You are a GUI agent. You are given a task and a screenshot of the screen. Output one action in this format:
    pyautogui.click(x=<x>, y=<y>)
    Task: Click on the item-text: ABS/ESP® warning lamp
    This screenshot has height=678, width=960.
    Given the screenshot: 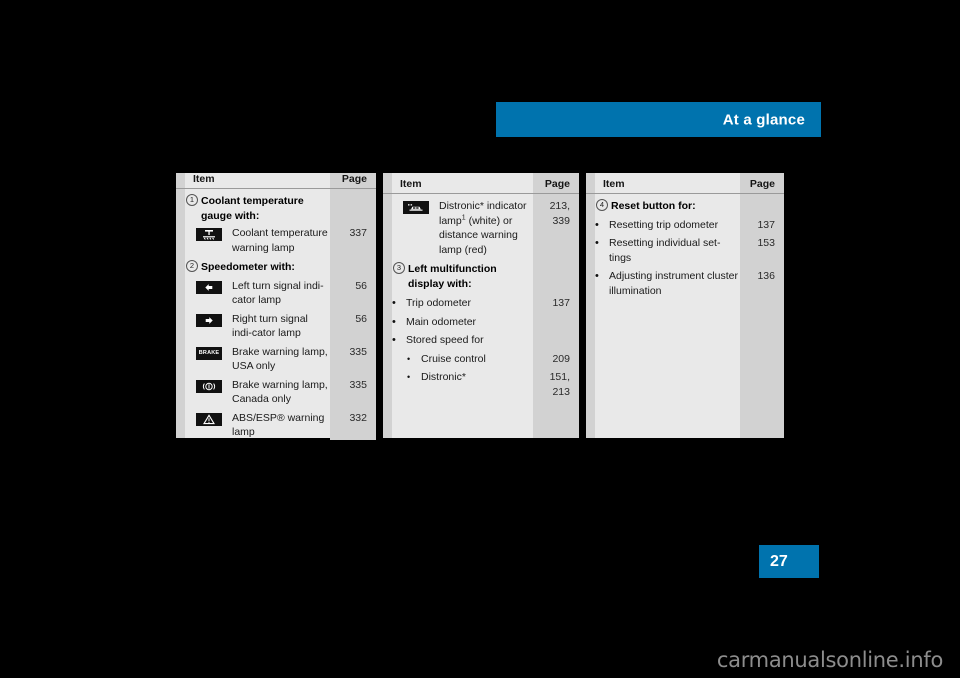 What is the action you would take?
    pyautogui.click(x=278, y=425)
    